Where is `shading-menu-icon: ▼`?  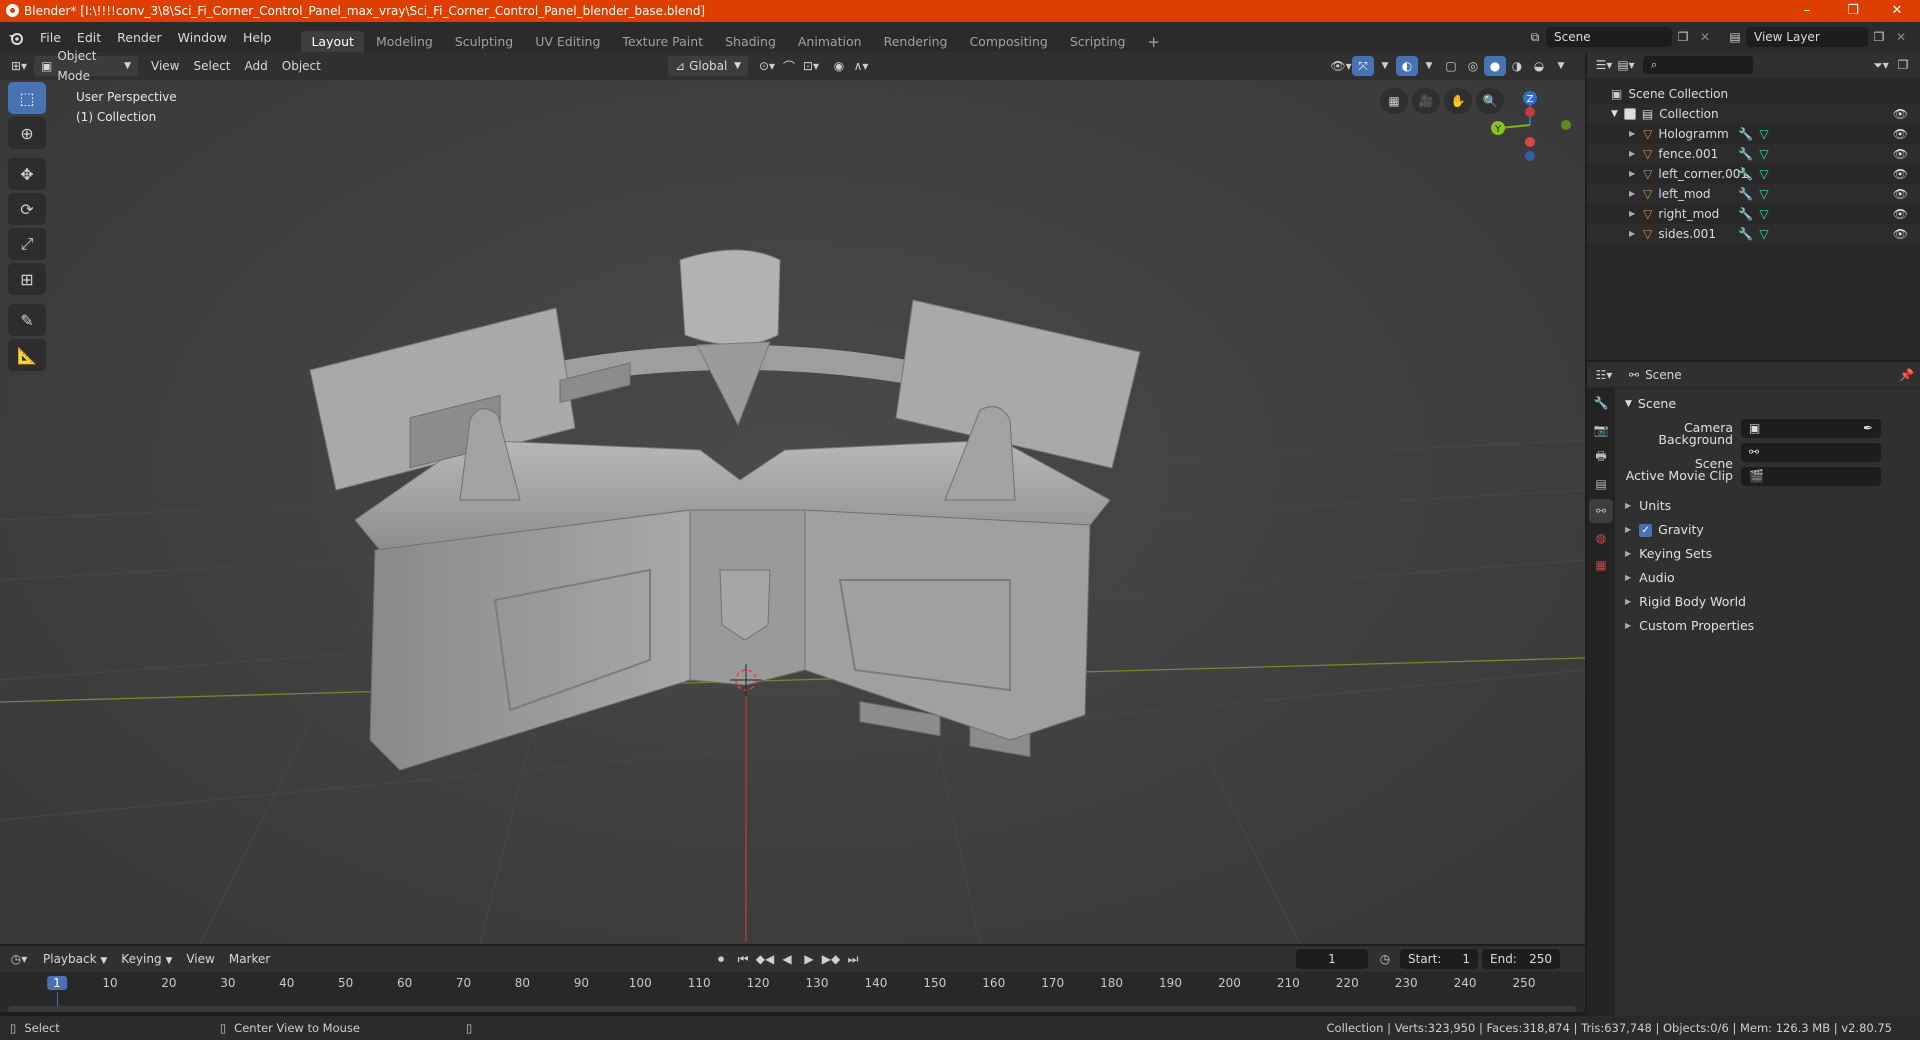 shading-menu-icon: ▼ is located at coordinates (1561, 66).